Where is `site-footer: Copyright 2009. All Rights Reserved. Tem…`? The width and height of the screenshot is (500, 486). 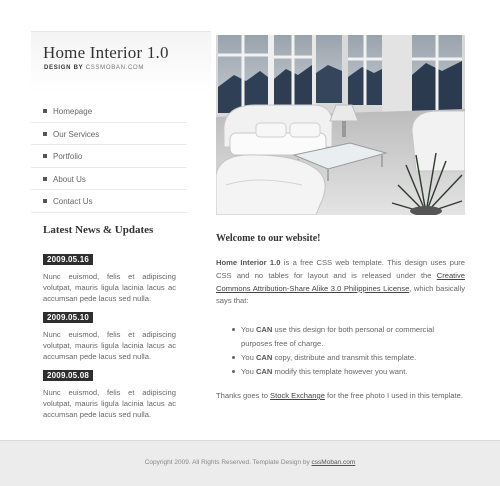 site-footer: Copyright 2009. All Rights Reserved. Tem… is located at coordinates (250, 463).